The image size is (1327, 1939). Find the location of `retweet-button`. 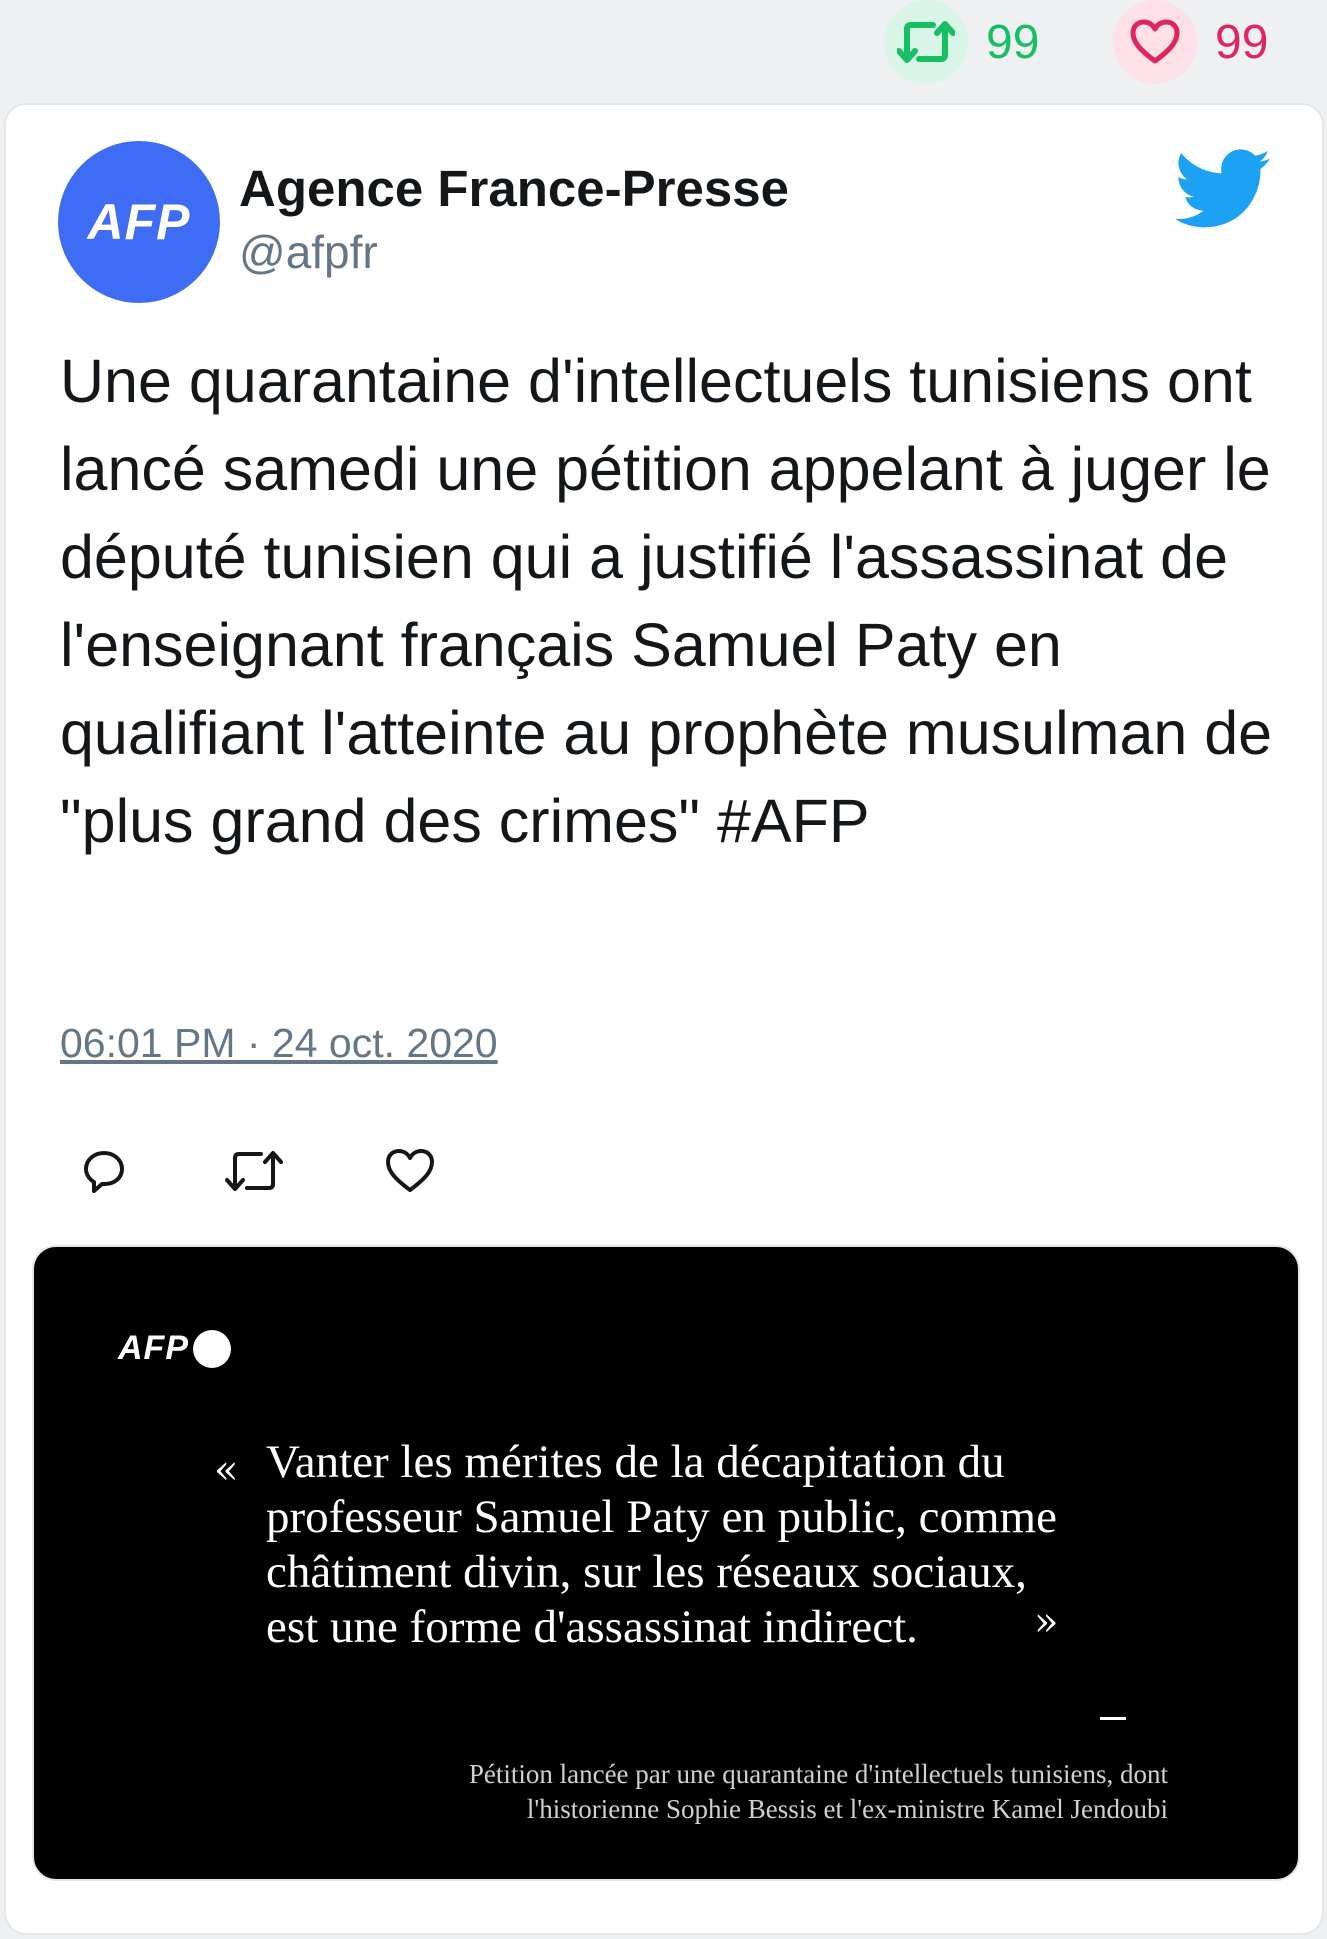

retweet-button is located at coordinates (254, 1171).